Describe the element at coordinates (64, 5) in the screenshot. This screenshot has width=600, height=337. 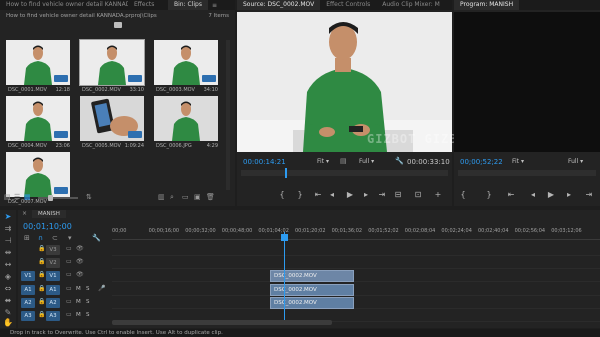
I see `tab-project: How to find vehicle owner detail KANNADA` at that location.